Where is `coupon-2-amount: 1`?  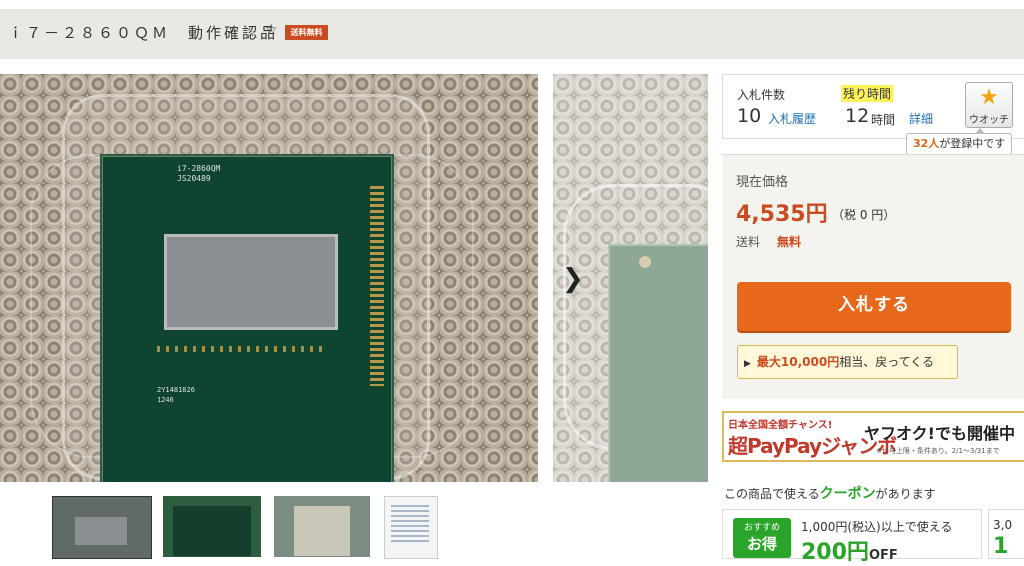 coupon-2-amount: 1 is located at coordinates (1001, 546).